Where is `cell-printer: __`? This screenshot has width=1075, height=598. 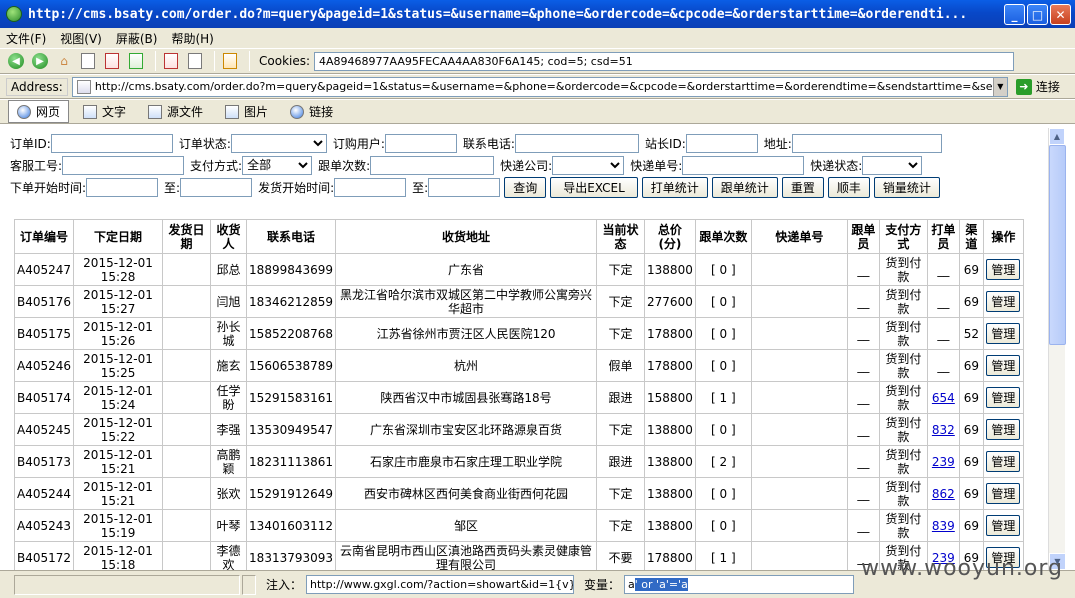
cell-printer: __ is located at coordinates (943, 301).